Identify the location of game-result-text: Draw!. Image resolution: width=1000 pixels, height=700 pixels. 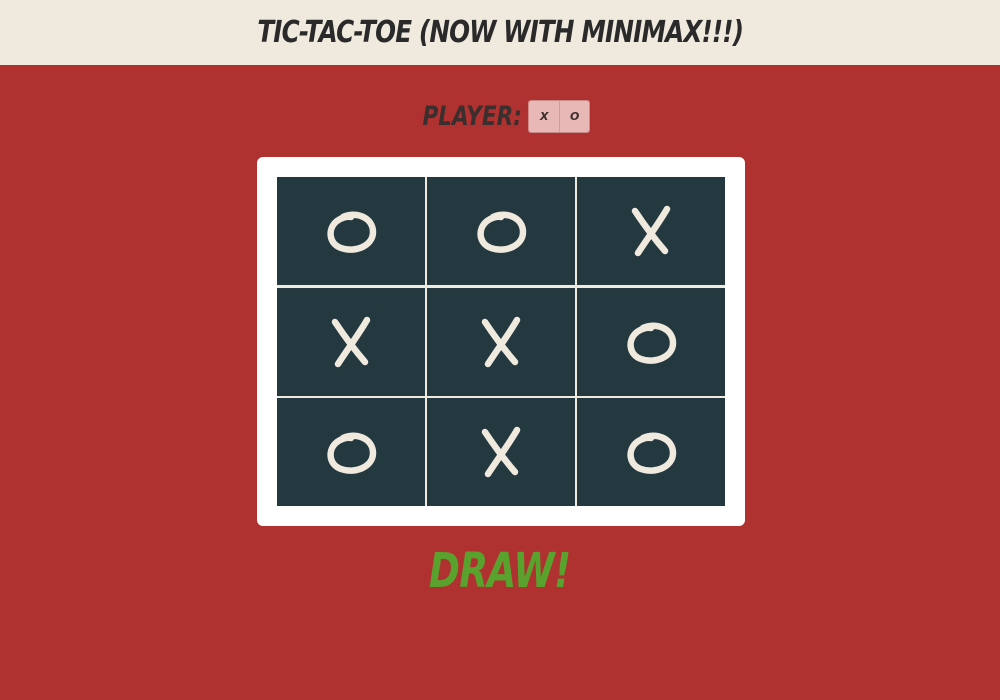
(500, 571).